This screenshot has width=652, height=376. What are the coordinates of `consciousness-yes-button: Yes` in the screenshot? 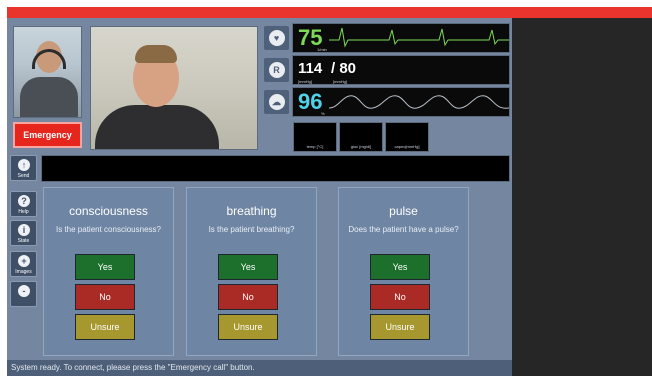 It's located at (105, 267).